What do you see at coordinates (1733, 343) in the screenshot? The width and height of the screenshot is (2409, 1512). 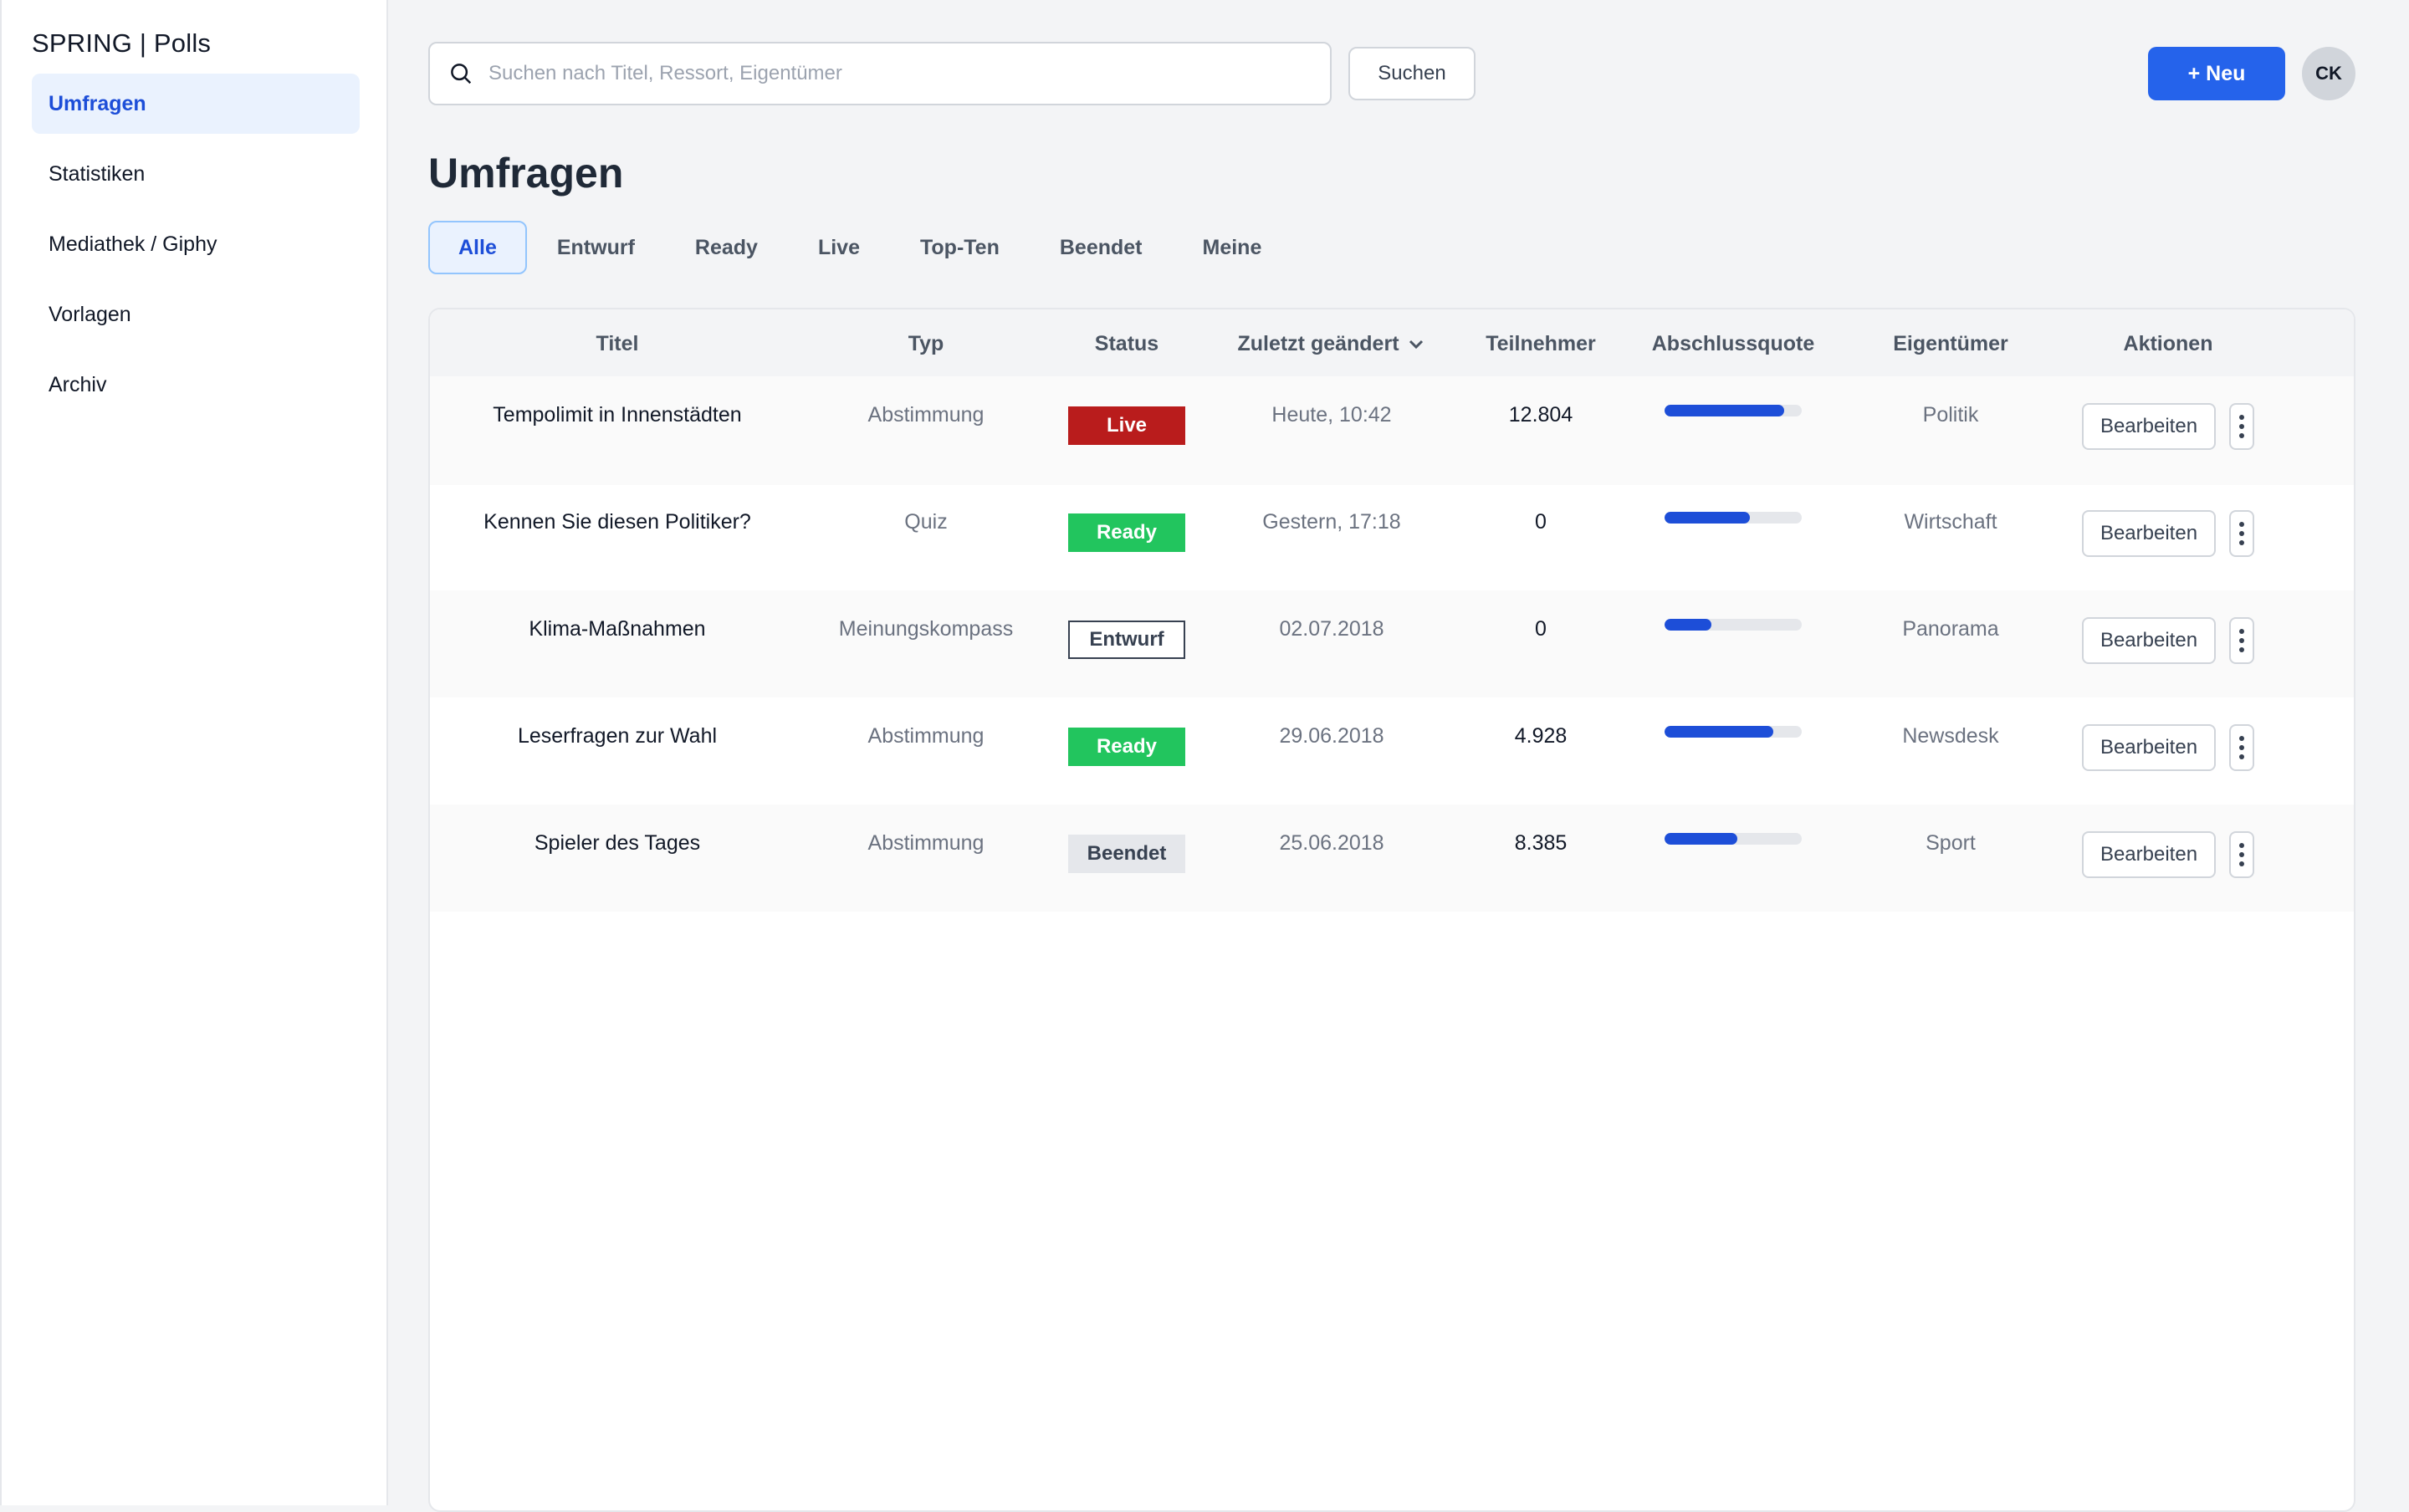 I see `column-header-completion: Abschlussquote` at bounding box center [1733, 343].